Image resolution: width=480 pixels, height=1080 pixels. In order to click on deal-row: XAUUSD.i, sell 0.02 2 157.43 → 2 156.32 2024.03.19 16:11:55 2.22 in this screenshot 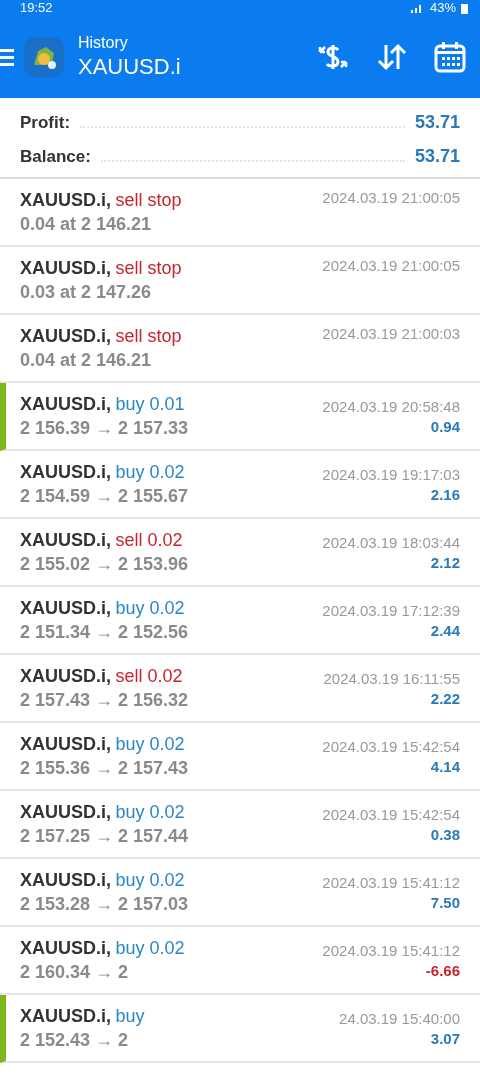, I will do `click(240, 689)`.